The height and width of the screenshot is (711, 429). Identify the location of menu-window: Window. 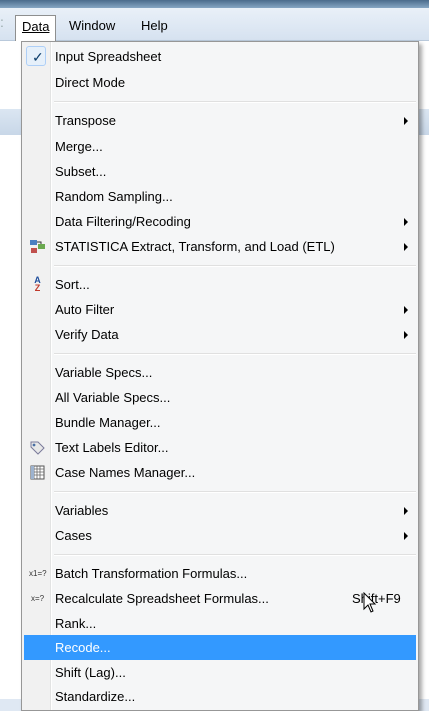
(92, 26).